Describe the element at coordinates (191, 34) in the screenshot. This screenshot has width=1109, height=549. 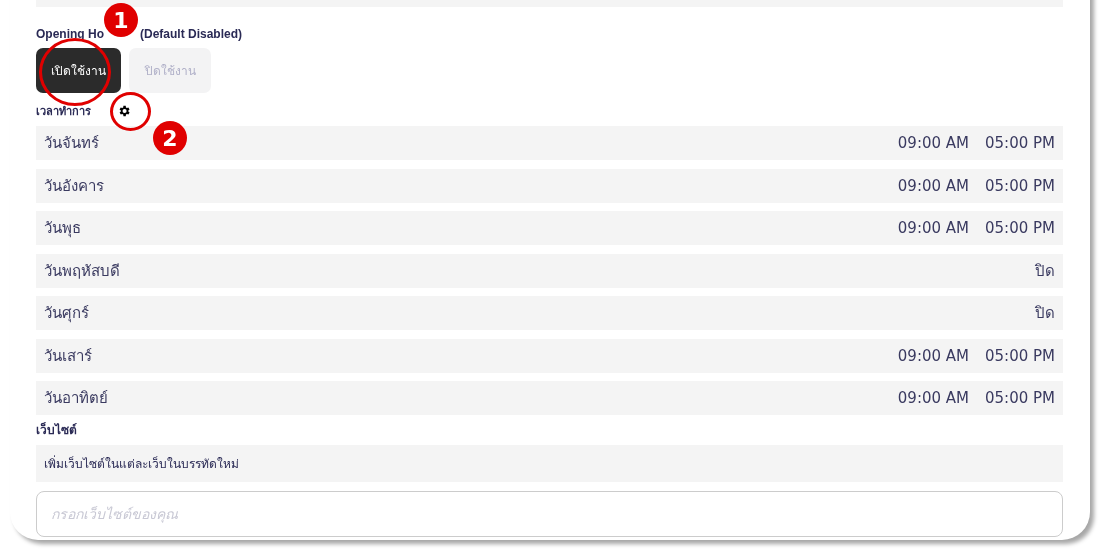
I see `section-title: (Default Disabled)` at that location.